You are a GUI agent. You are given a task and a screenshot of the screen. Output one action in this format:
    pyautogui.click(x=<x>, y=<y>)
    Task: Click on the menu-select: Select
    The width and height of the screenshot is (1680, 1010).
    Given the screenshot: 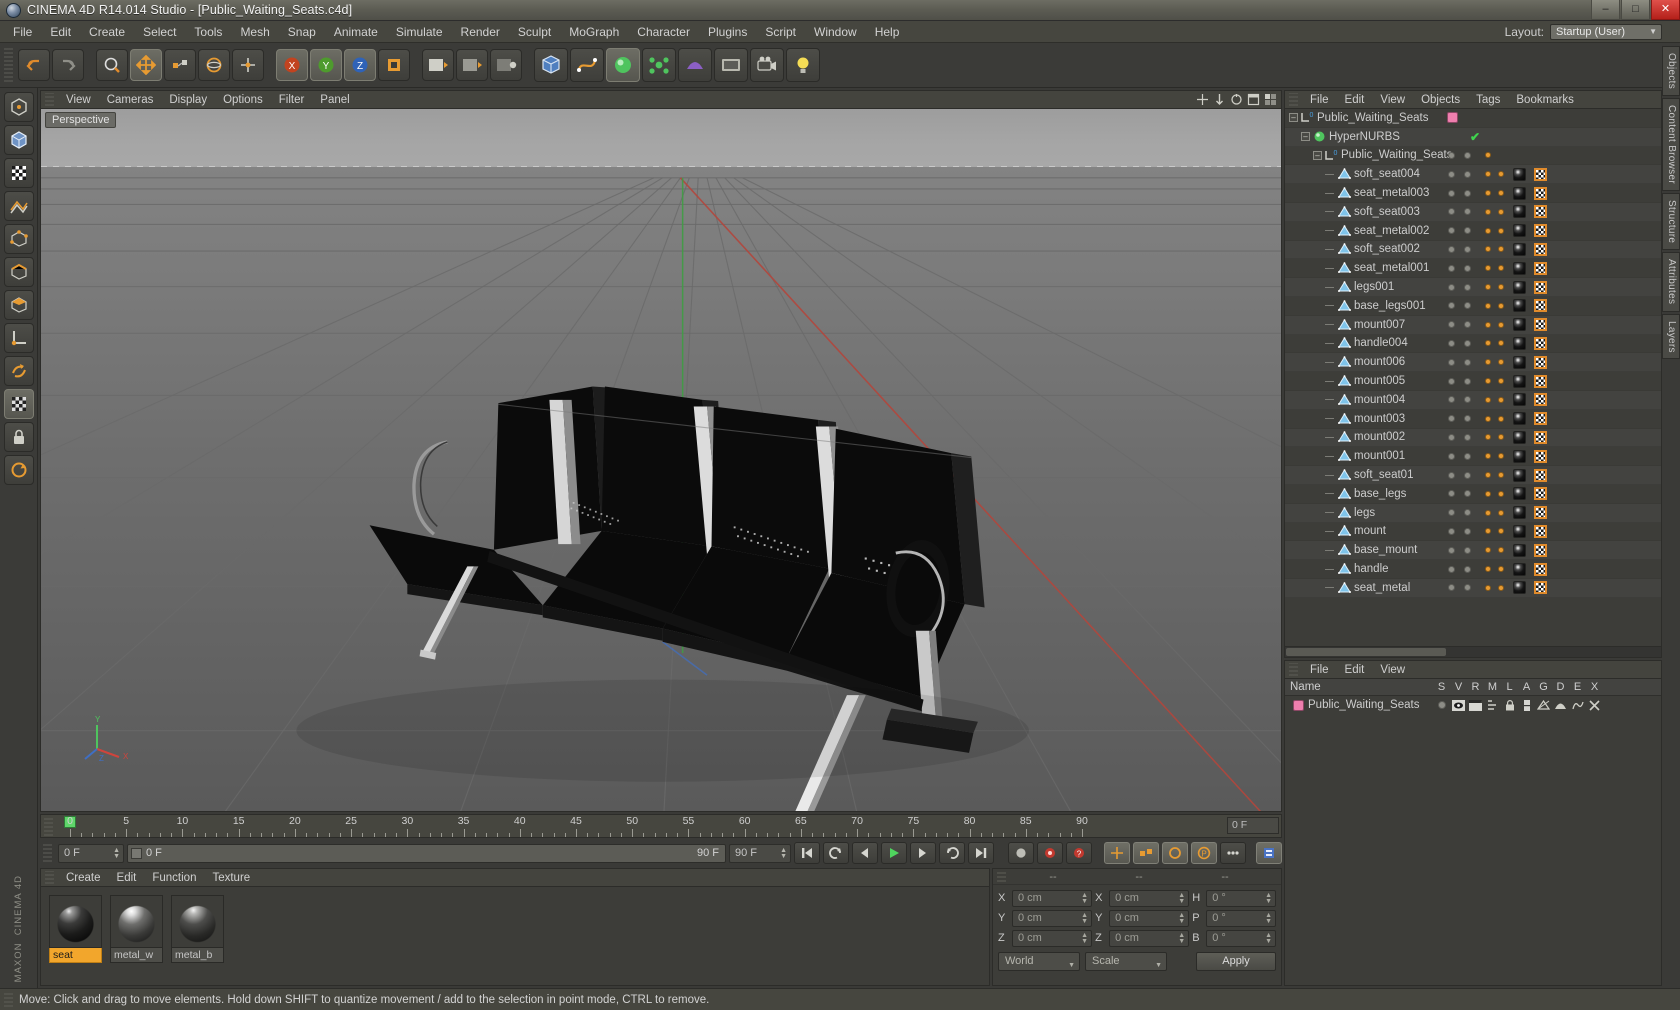 What is the action you would take?
    pyautogui.click(x=159, y=32)
    